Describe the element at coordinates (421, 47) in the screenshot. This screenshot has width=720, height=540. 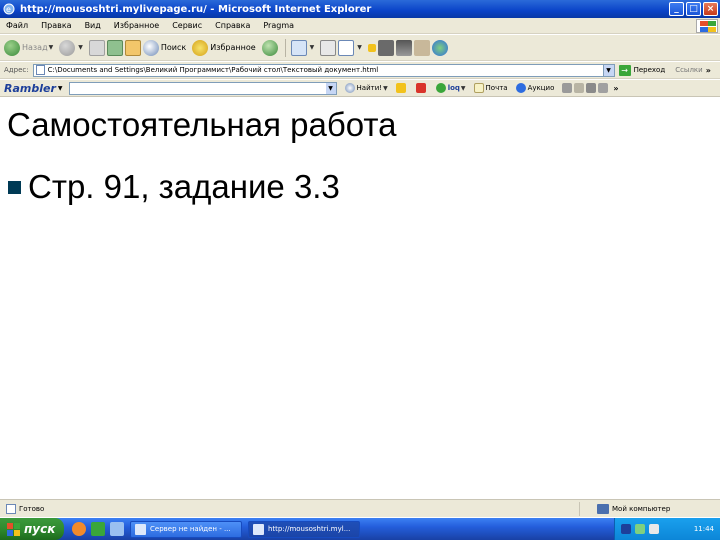
I see `tools-icon` at that location.